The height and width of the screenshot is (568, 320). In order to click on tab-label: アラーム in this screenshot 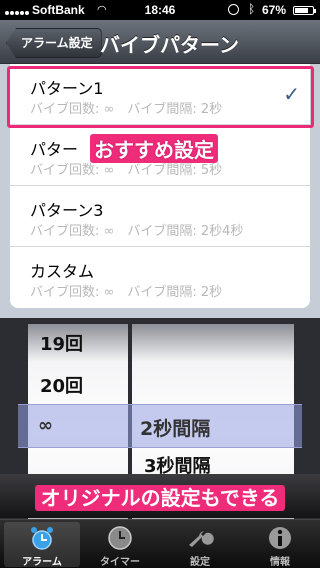, I will do `click(42, 562)`.